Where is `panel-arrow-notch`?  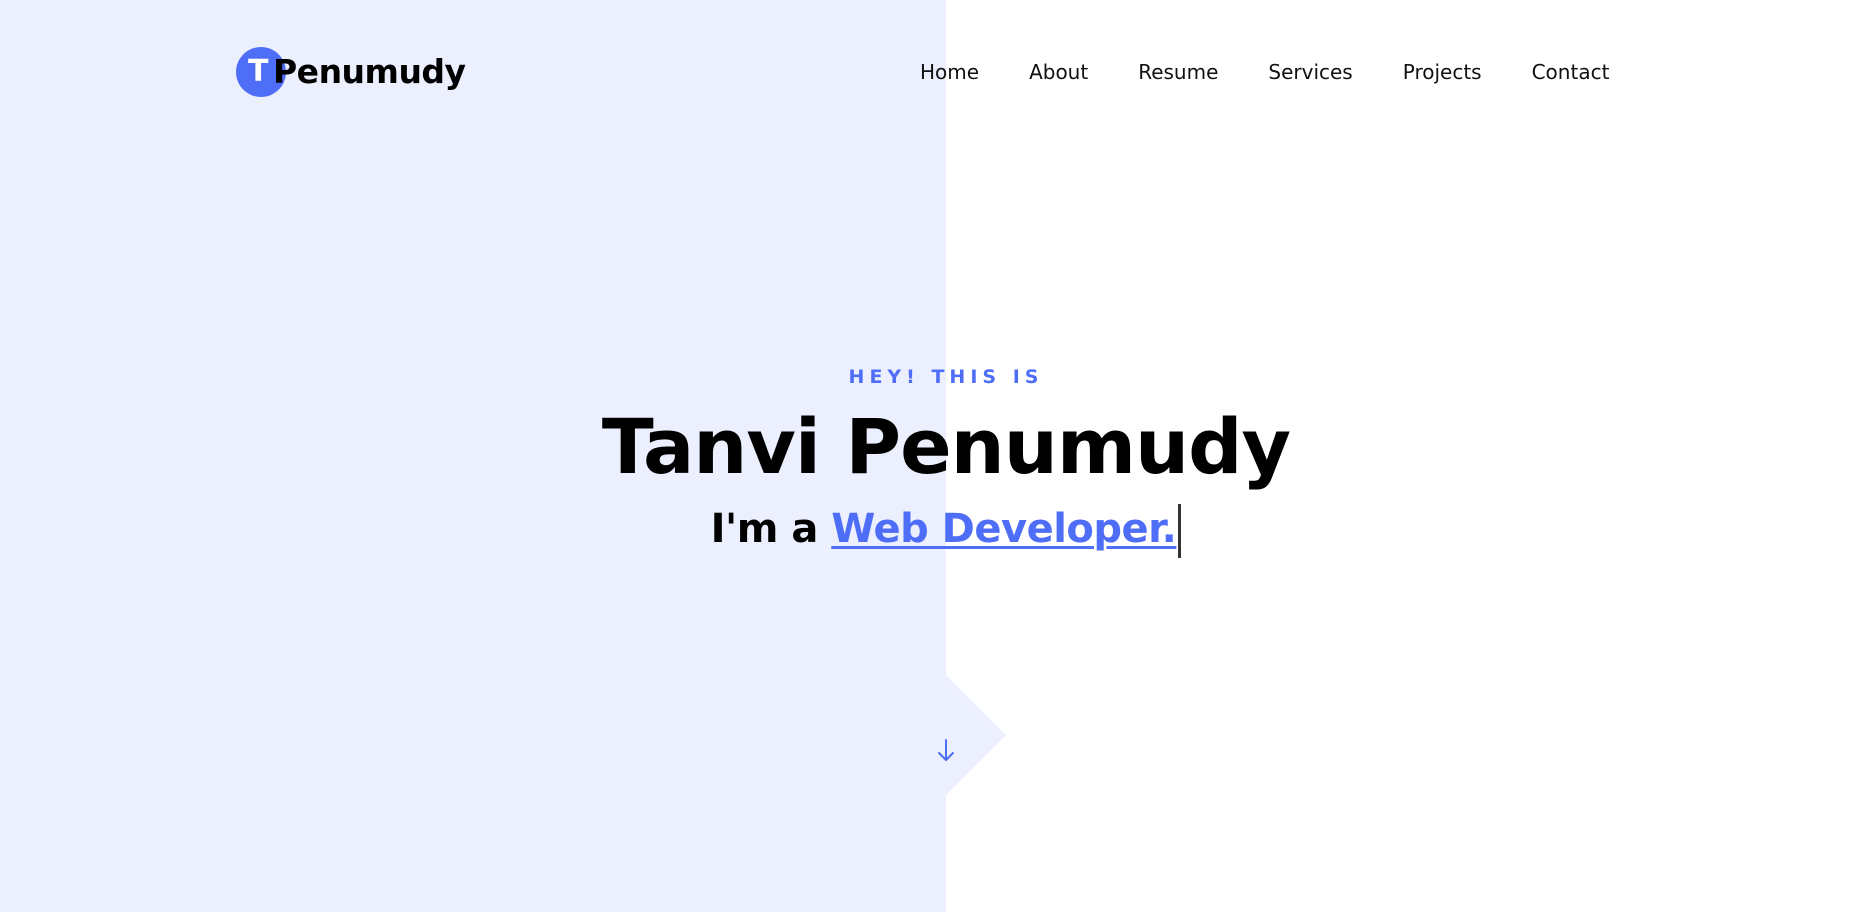 panel-arrow-notch is located at coordinates (976, 735).